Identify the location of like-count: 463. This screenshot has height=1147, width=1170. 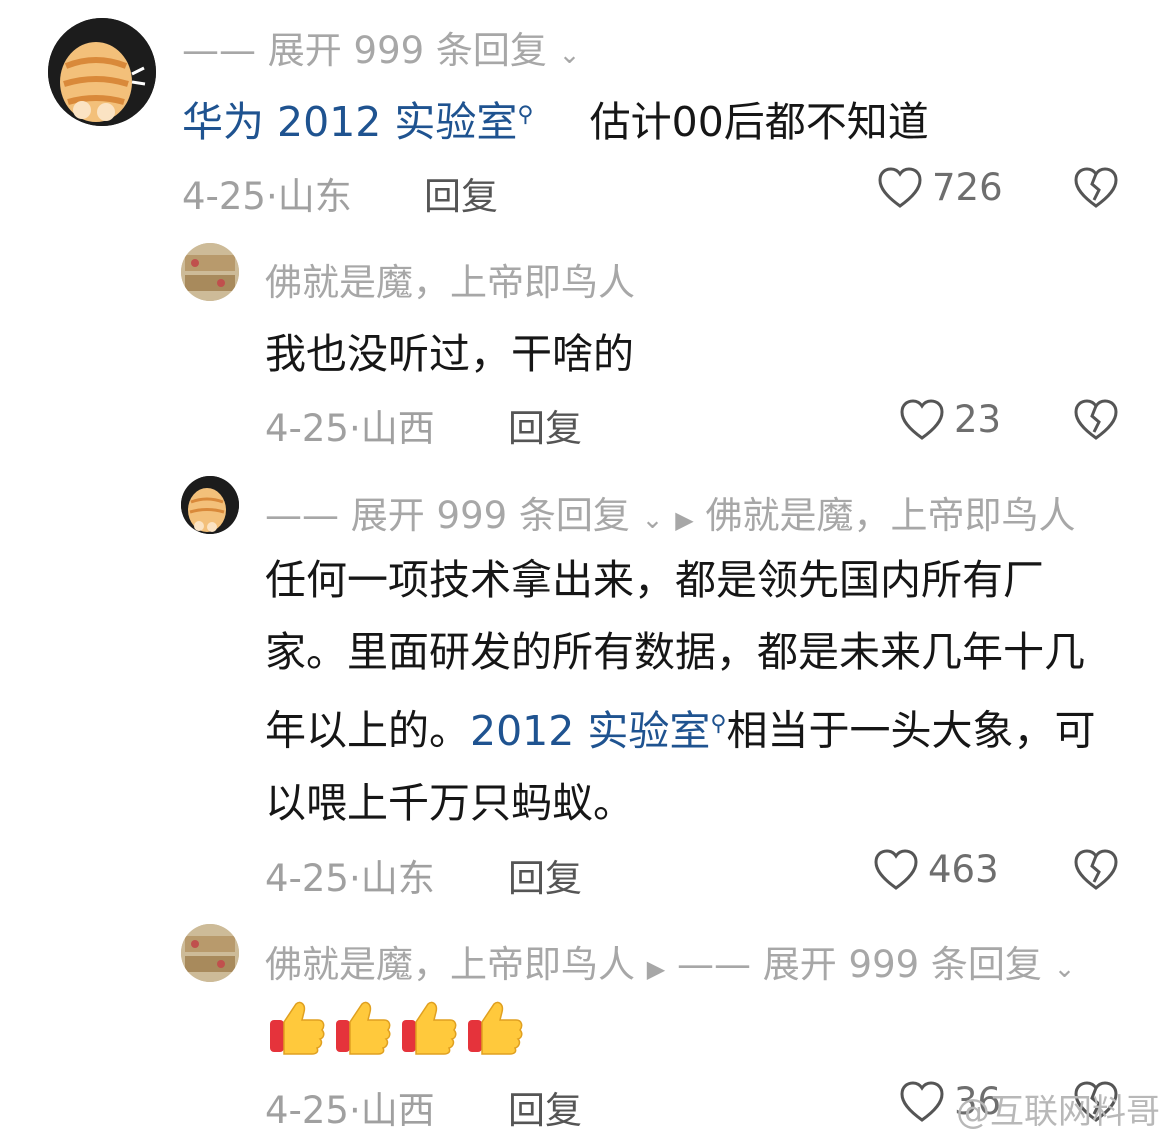
(963, 869).